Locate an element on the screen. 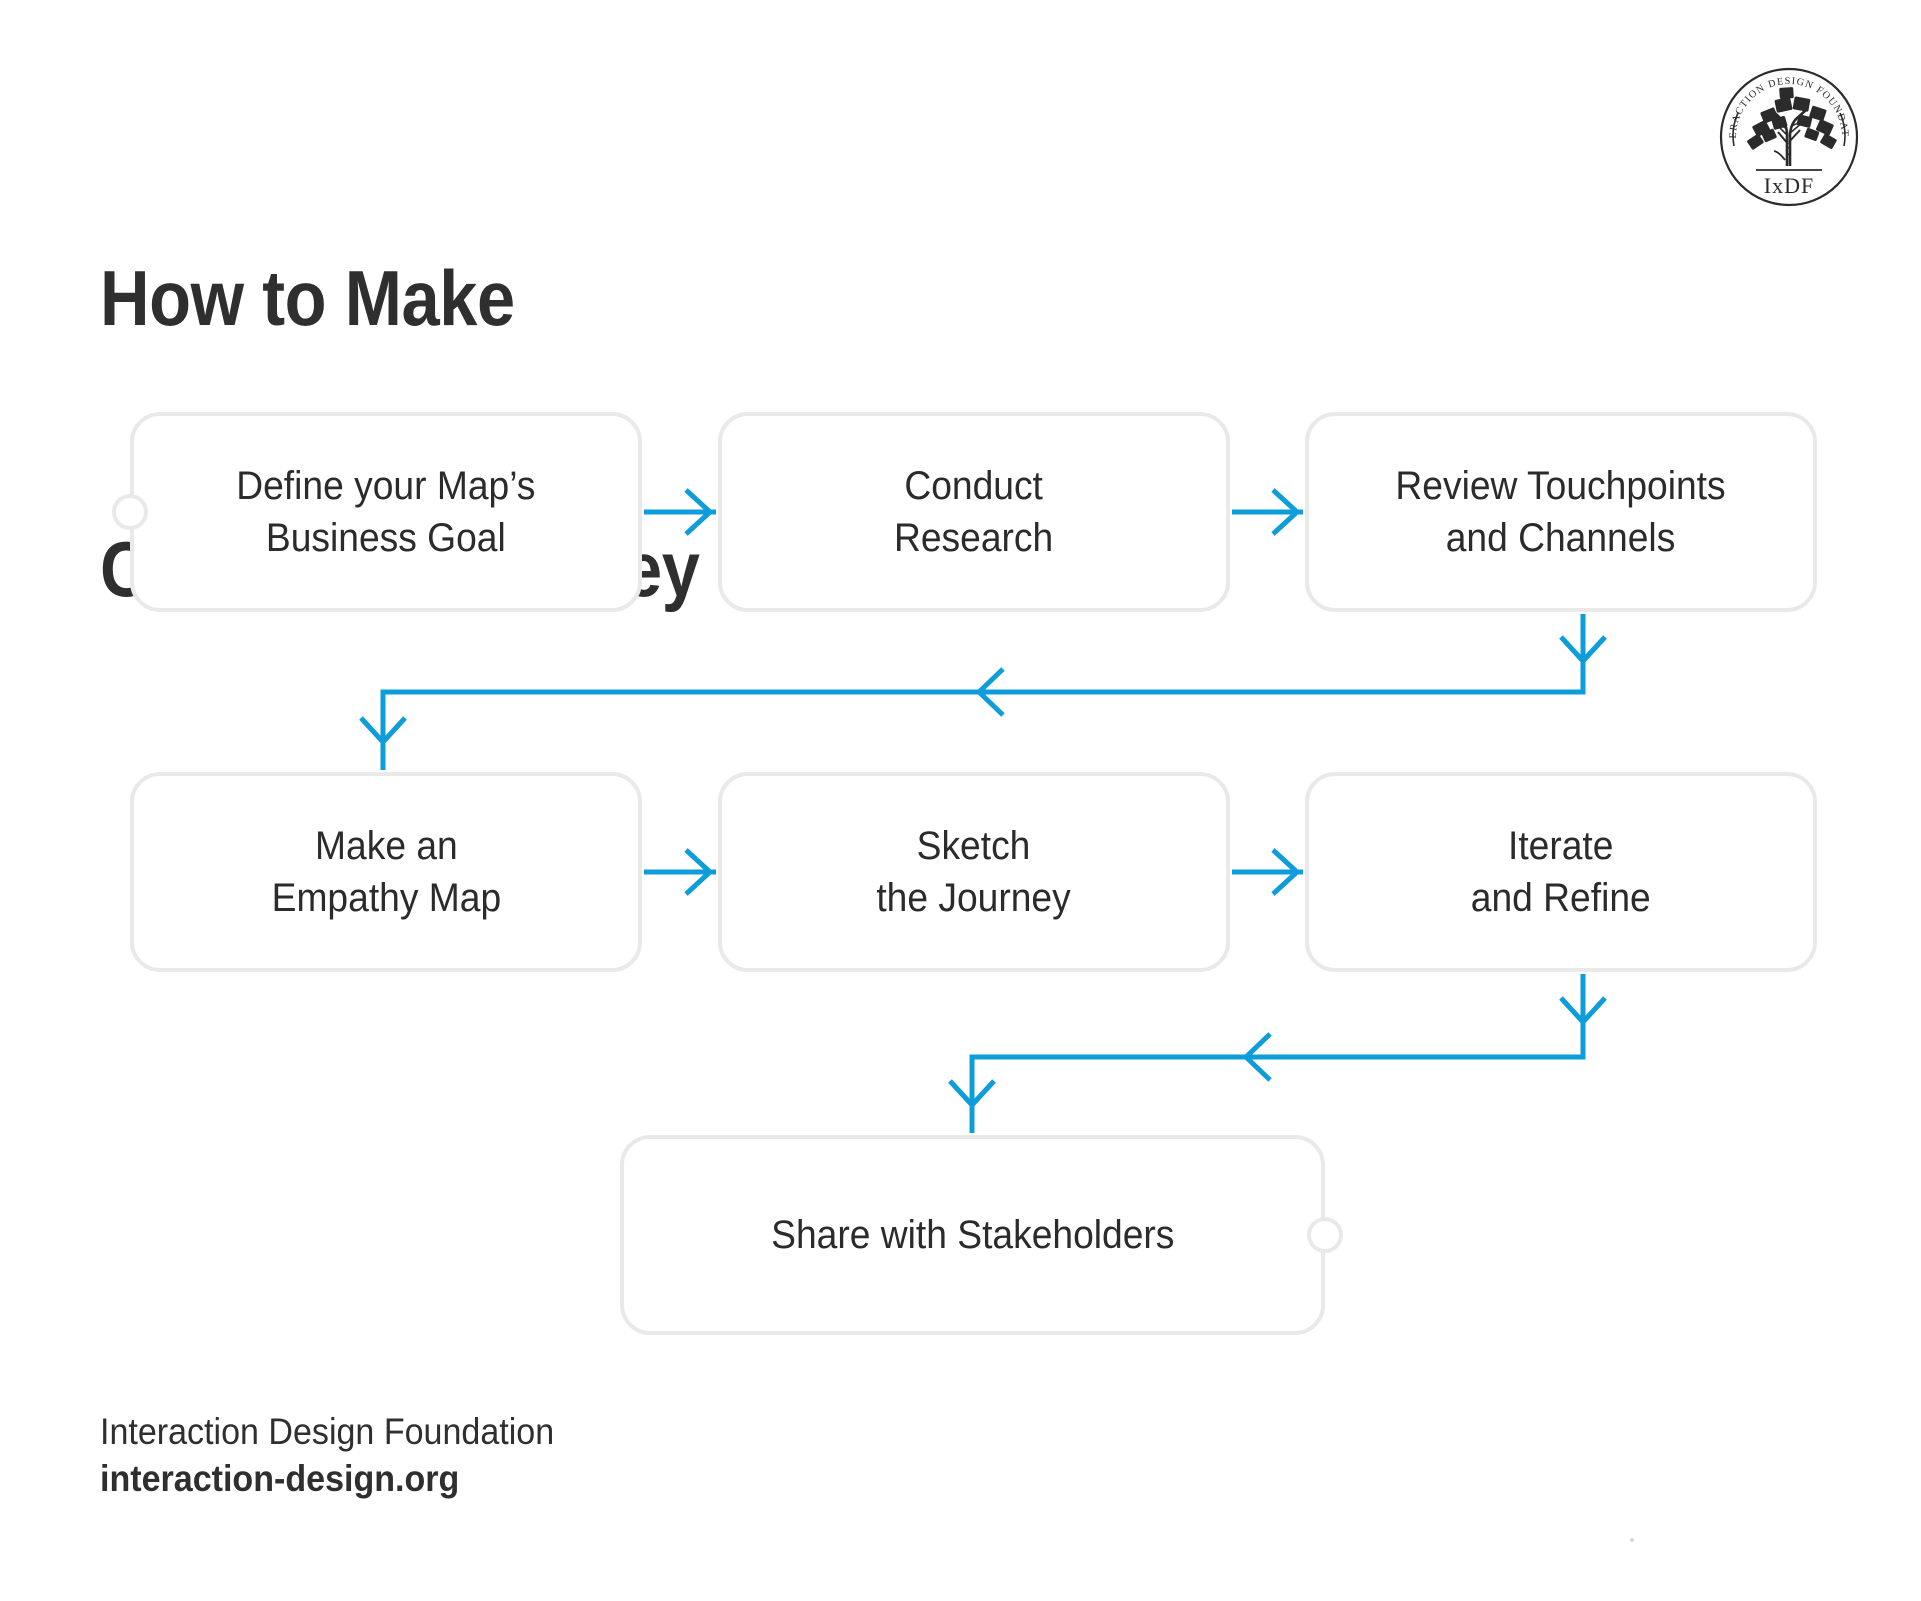 This screenshot has width=1921, height=1601. flow-node-label: Share with Stakeholders is located at coordinates (972, 1235).